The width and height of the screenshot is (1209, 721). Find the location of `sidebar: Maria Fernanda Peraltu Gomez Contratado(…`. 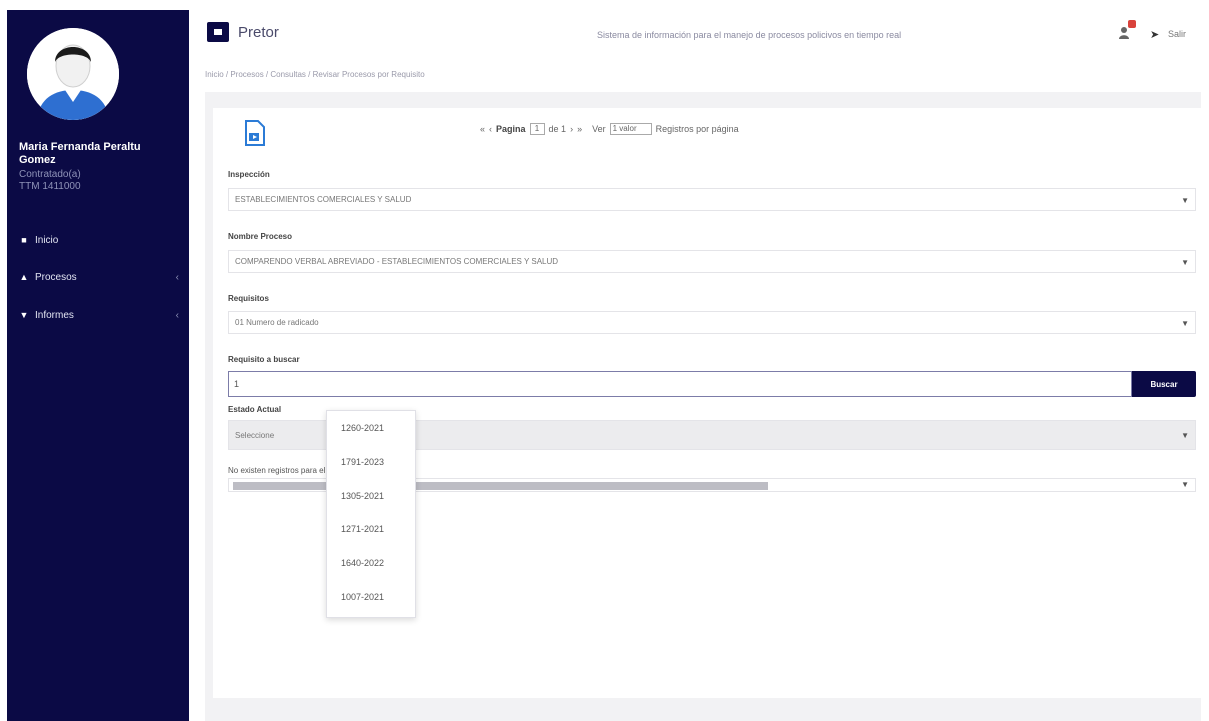

sidebar: Maria Fernanda Peraltu Gomez Contratado(… is located at coordinates (98, 365).